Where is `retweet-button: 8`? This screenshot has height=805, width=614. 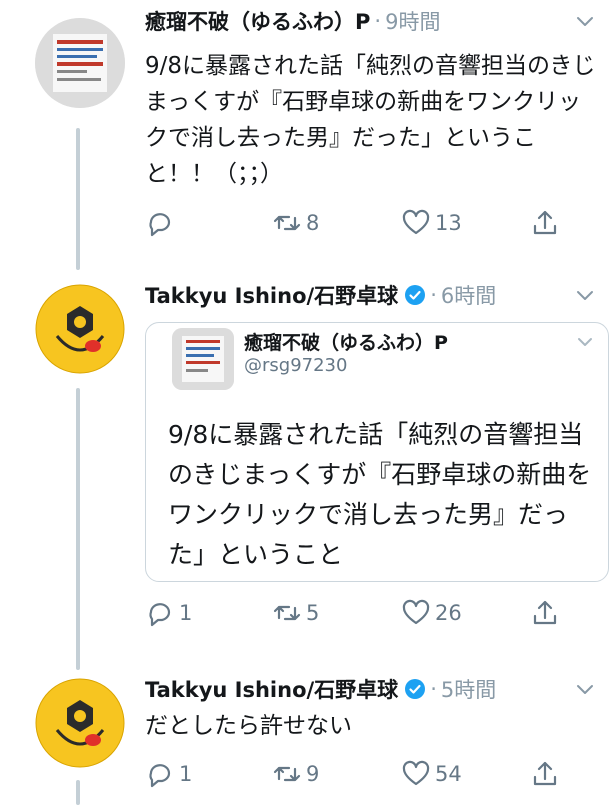
retweet-button: 8 is located at coordinates (295, 223).